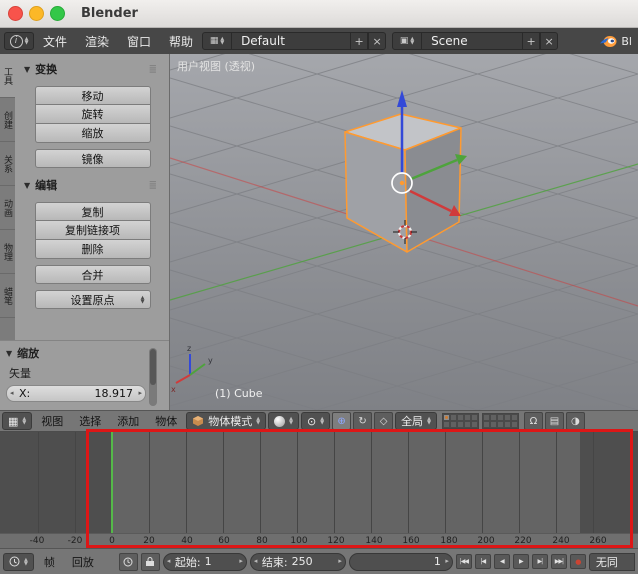  I want to click on timeline-header: 帧 回放 起始: 1 结束: 250 1, so click(319, 561).